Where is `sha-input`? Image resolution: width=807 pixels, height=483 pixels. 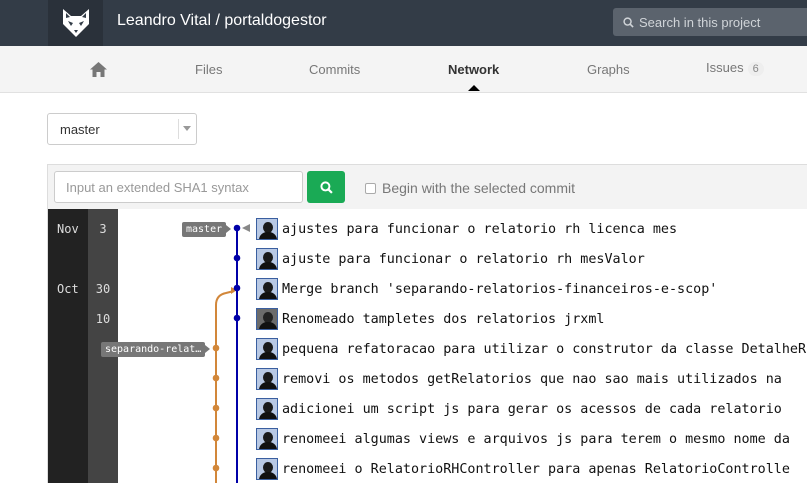 sha-input is located at coordinates (178, 187).